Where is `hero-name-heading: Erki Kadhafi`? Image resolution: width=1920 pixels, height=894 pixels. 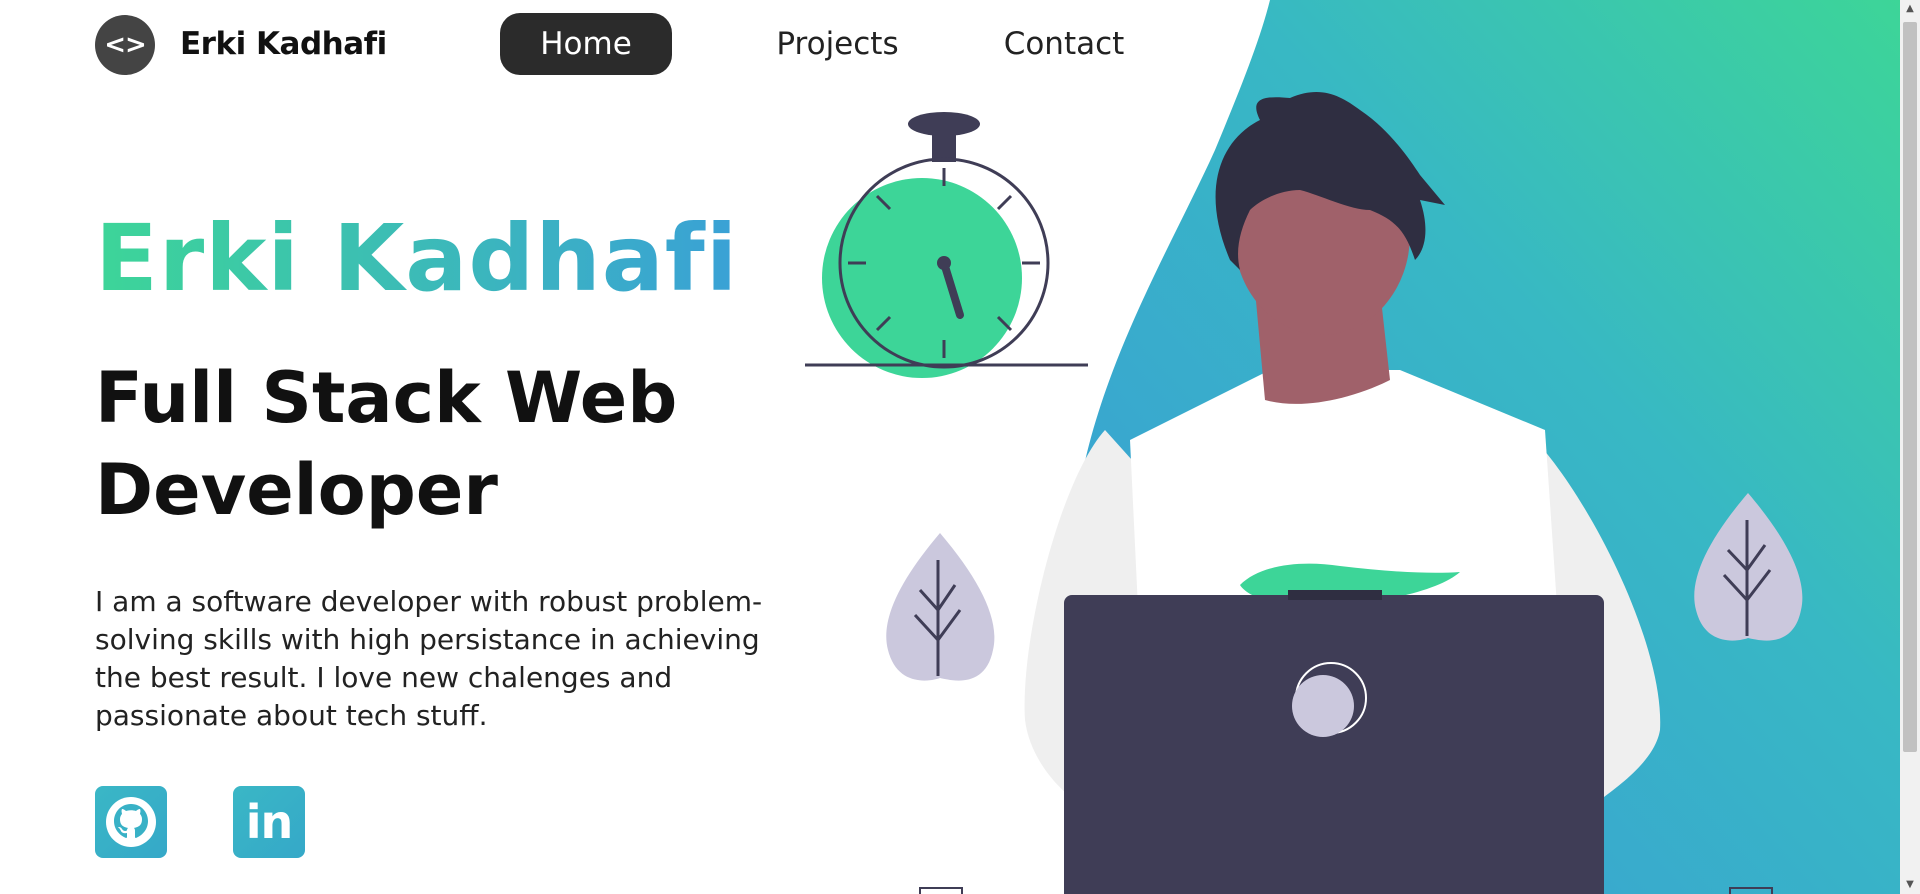 hero-name-heading: Erki Kadhafi is located at coordinates (417, 258).